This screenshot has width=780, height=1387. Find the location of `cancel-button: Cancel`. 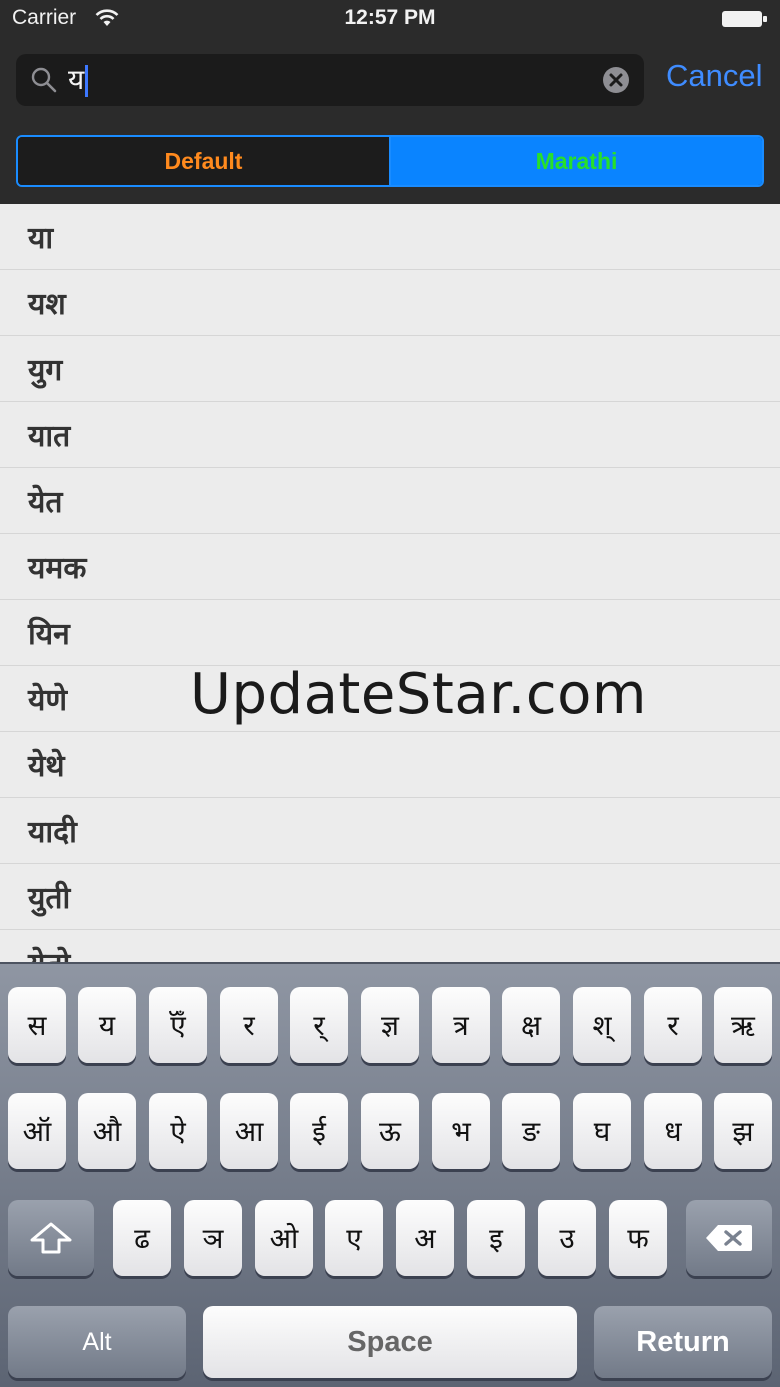

cancel-button: Cancel is located at coordinates (714, 76).